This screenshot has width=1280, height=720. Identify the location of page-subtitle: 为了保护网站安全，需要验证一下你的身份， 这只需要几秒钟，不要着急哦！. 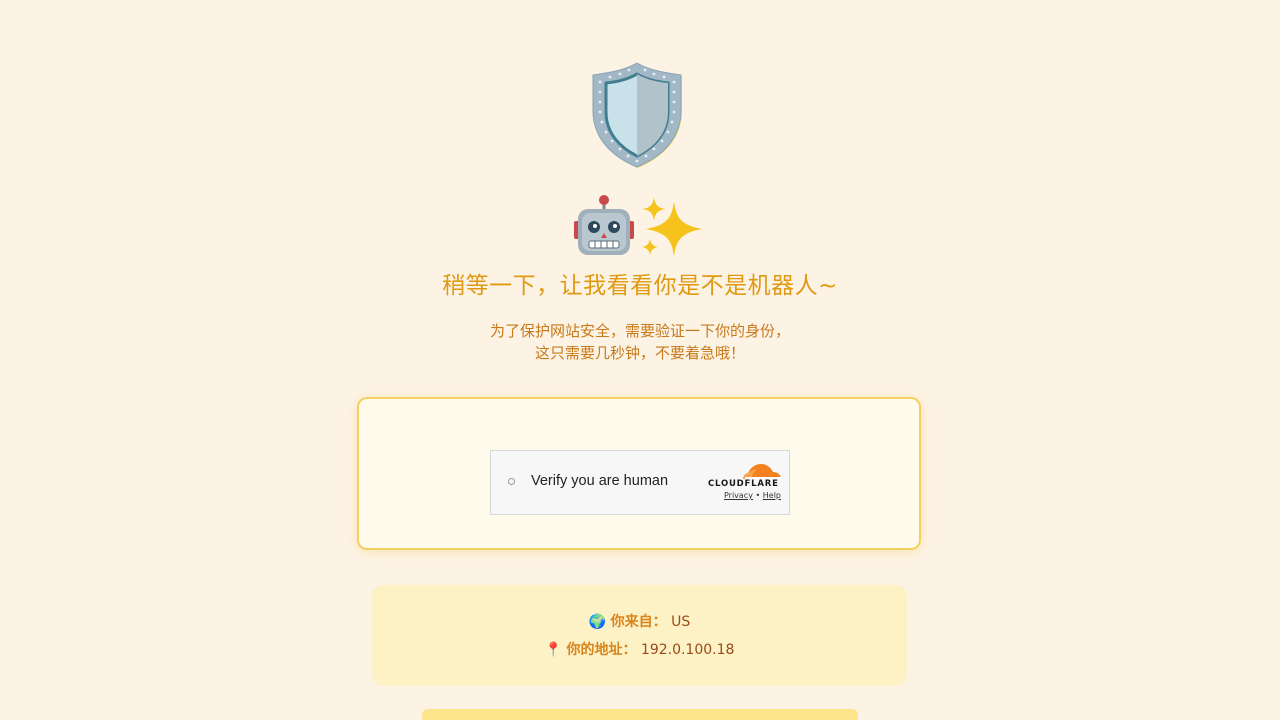
(640, 342).